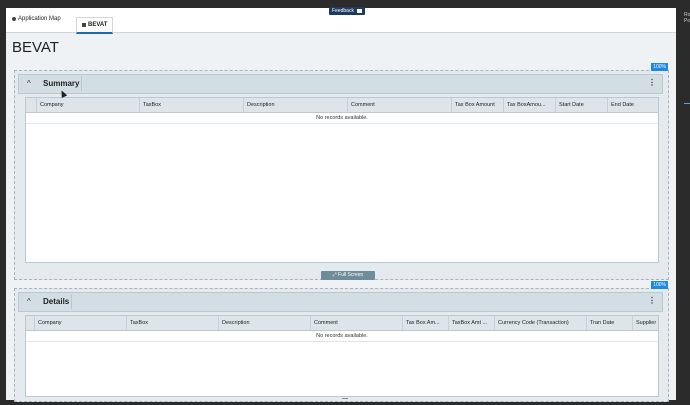  I want to click on full-screen-label: Full Screen, so click(351, 275).